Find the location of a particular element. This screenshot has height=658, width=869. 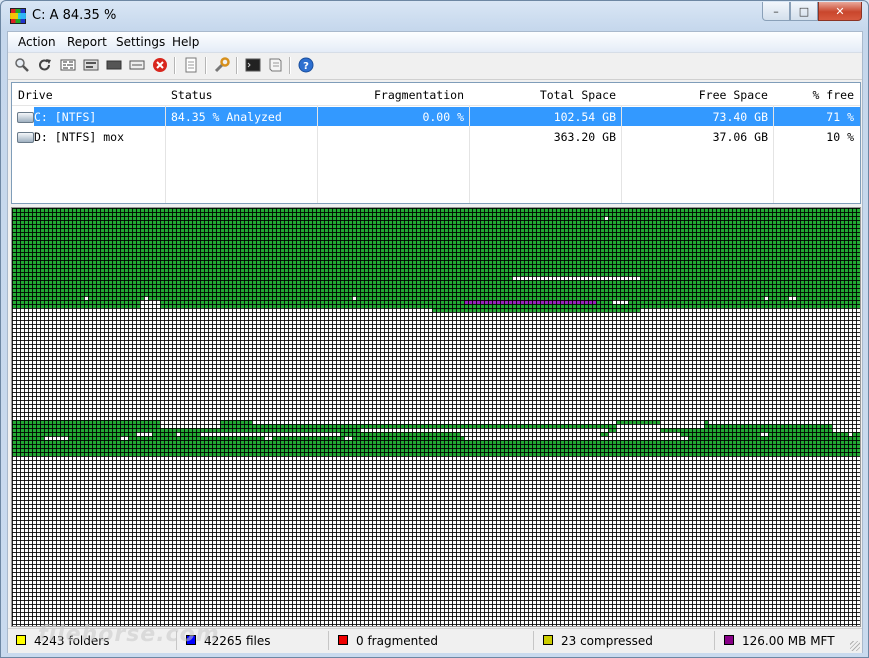

stop-icon is located at coordinates (160, 65).